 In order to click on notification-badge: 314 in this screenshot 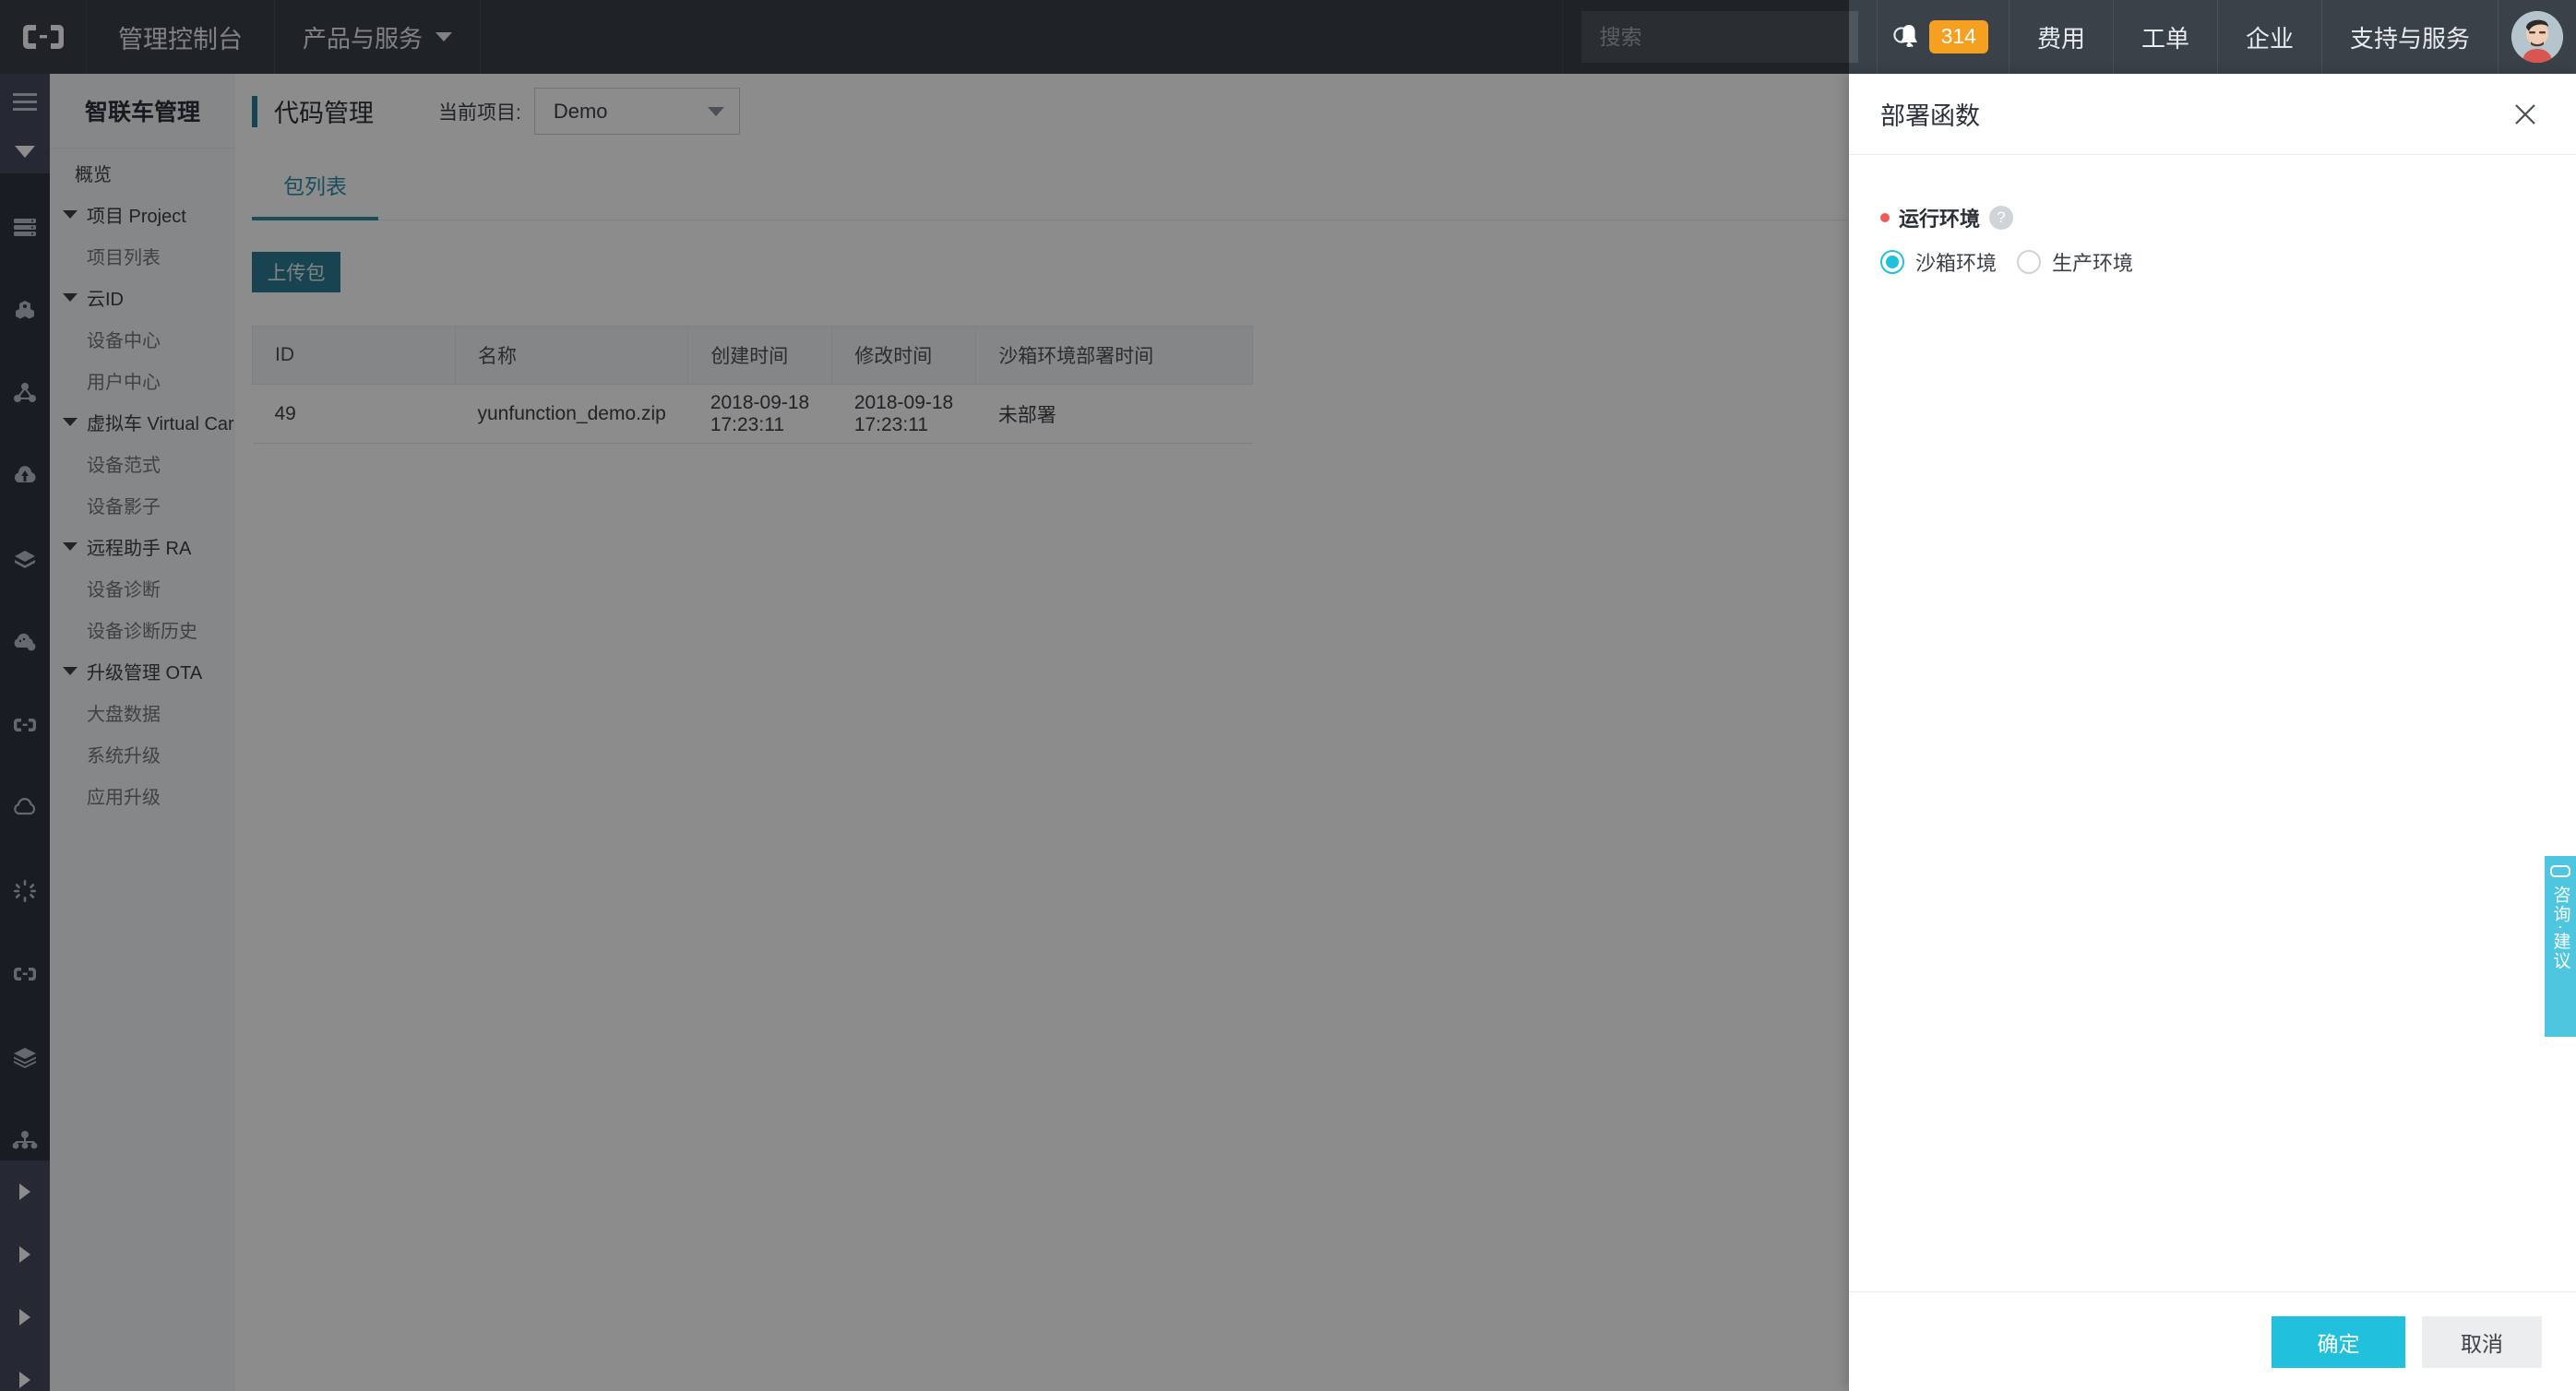, I will do `click(1958, 37)`.